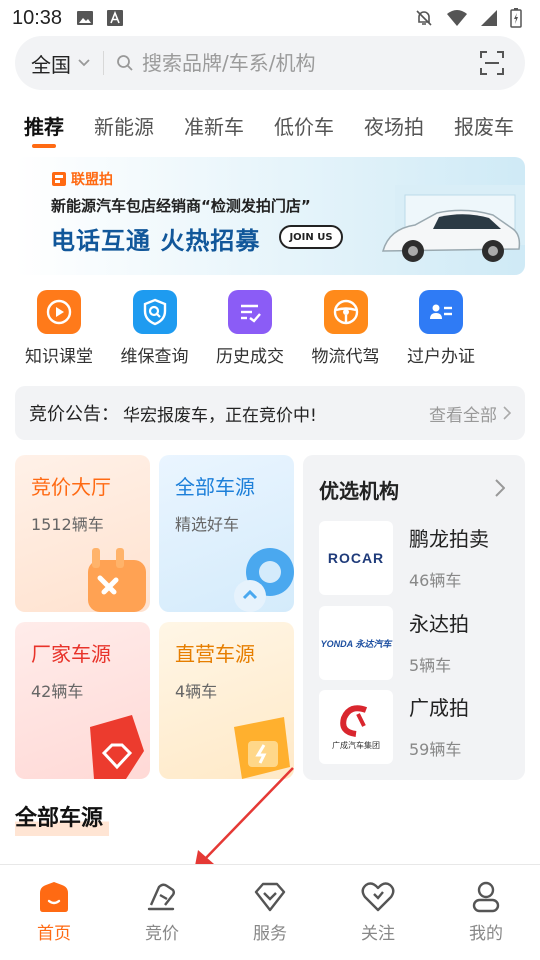 Image resolution: width=540 pixels, height=960 pixels. Describe the element at coordinates (154, 312) in the screenshot. I see `search-shield-icon` at that location.